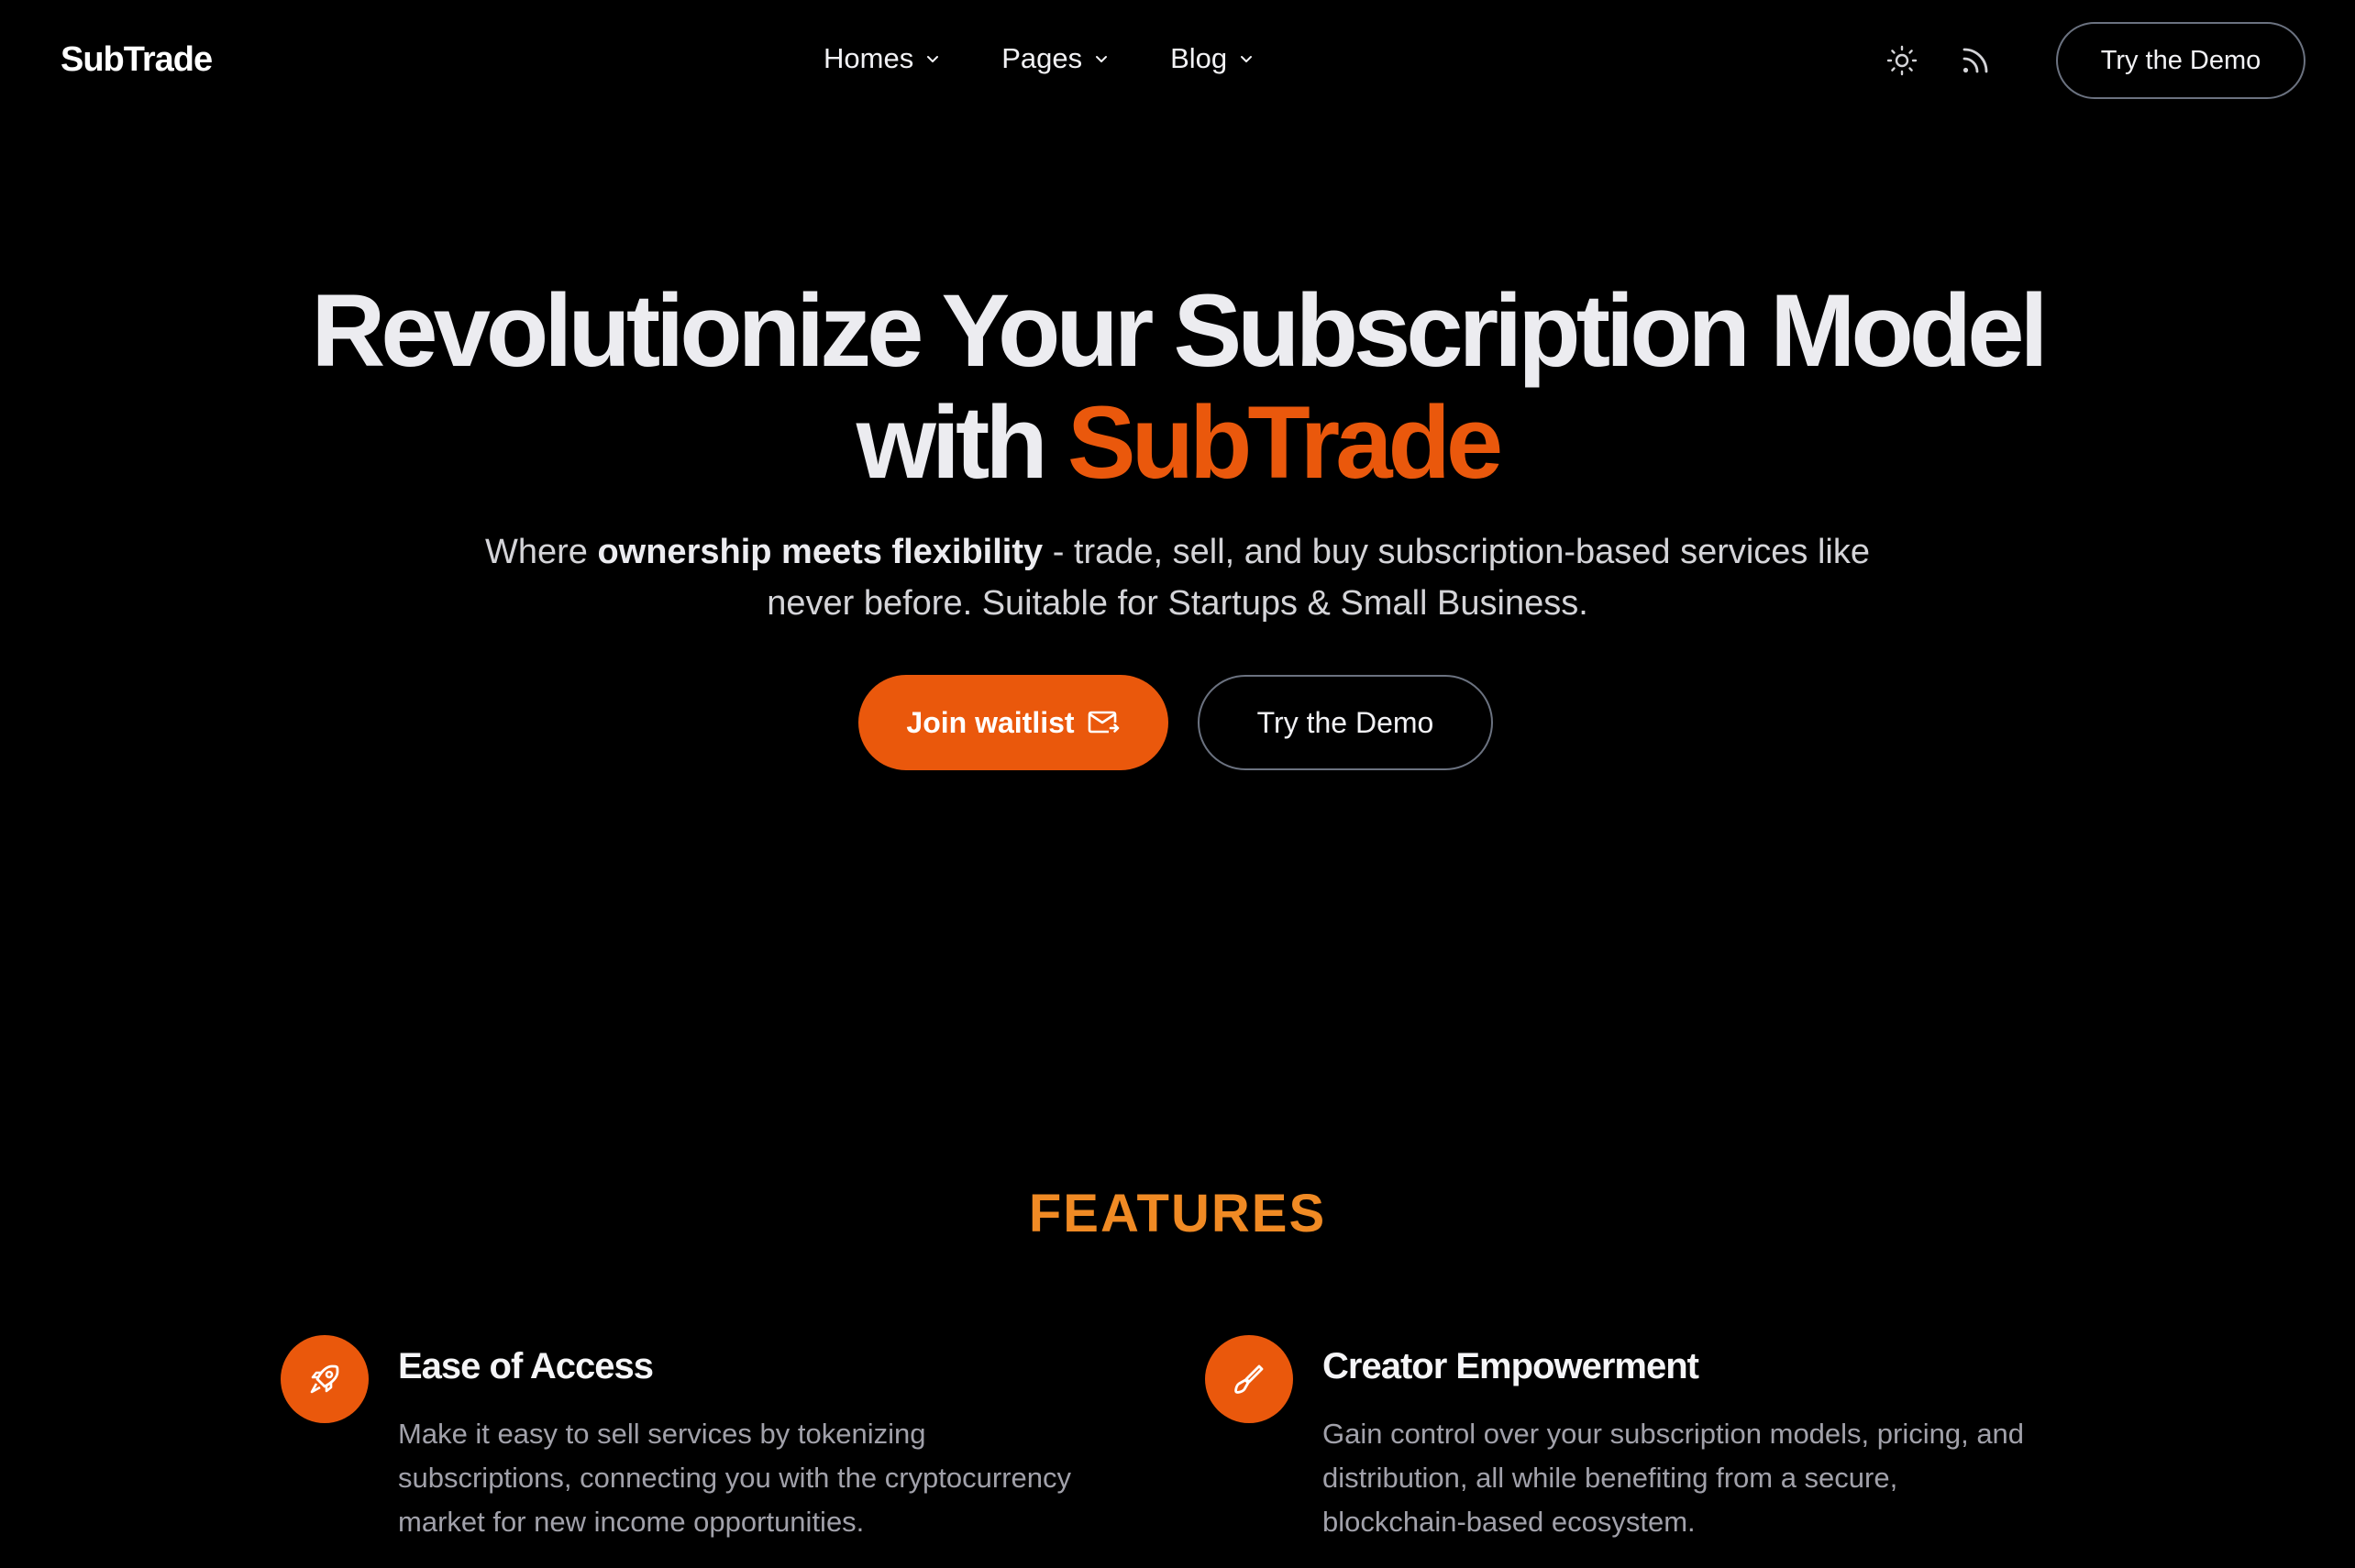  Describe the element at coordinates (2180, 60) in the screenshot. I see `try-demo-nav-button: Try the Demo` at that location.